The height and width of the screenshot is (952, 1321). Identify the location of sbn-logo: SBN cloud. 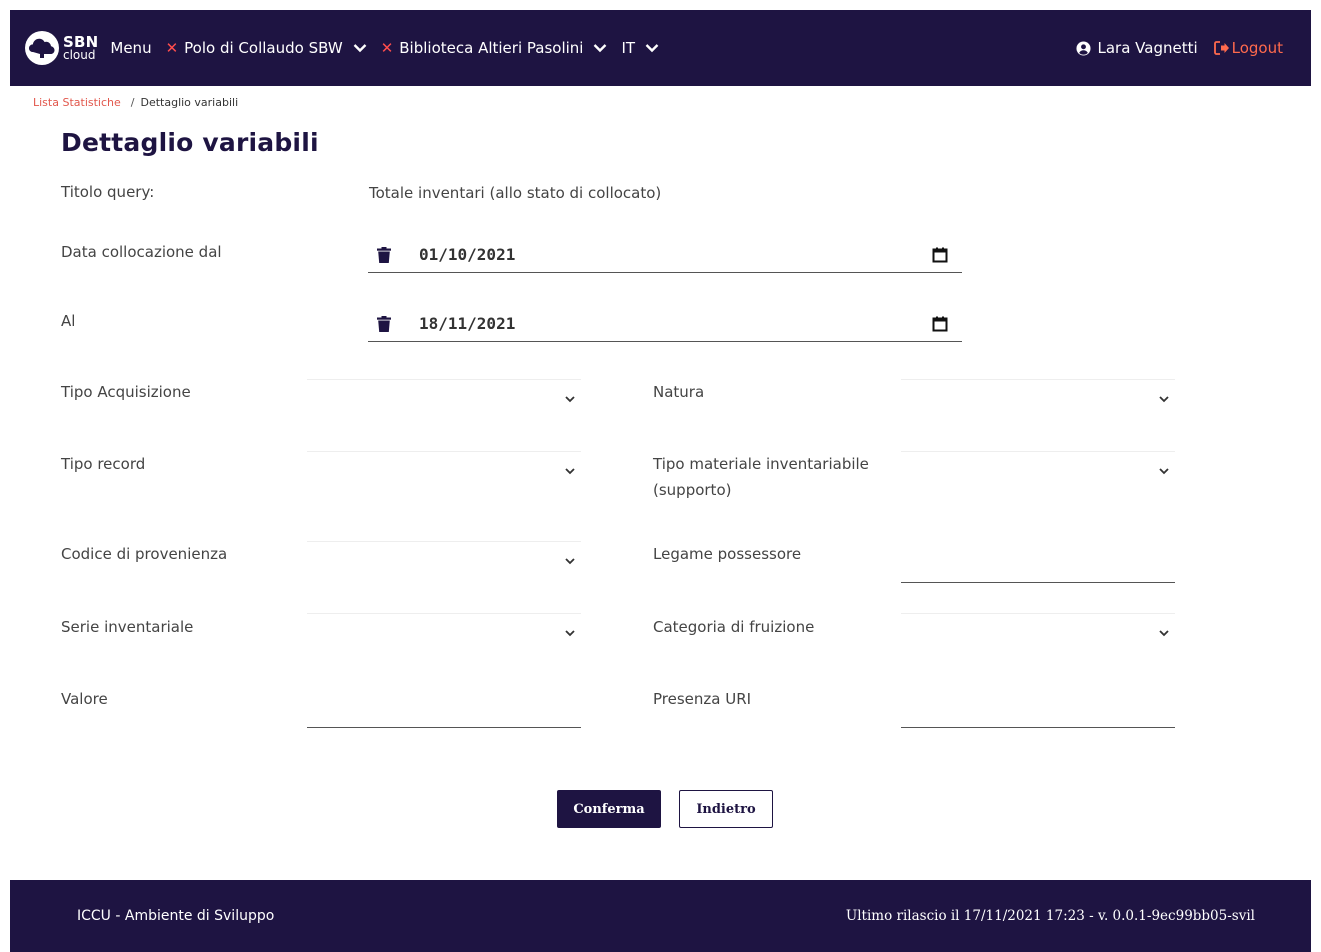
(61, 48).